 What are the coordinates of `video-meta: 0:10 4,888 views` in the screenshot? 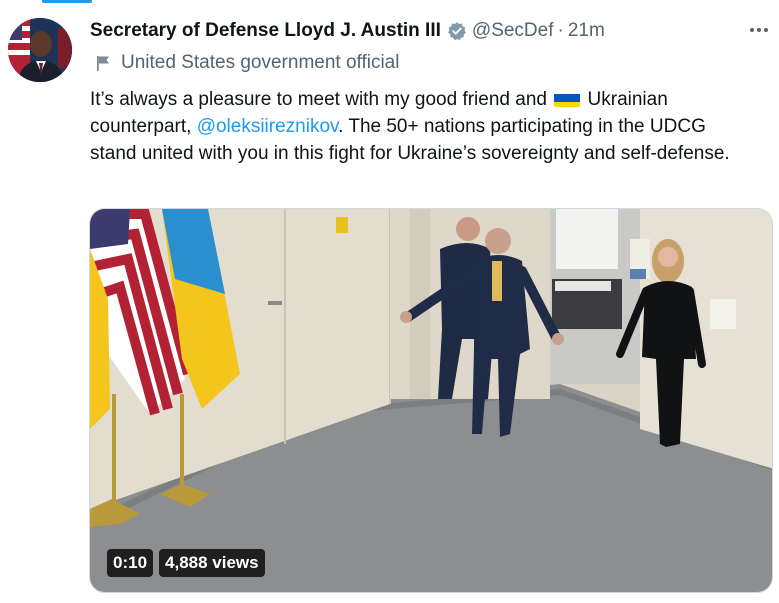 It's located at (186, 563).